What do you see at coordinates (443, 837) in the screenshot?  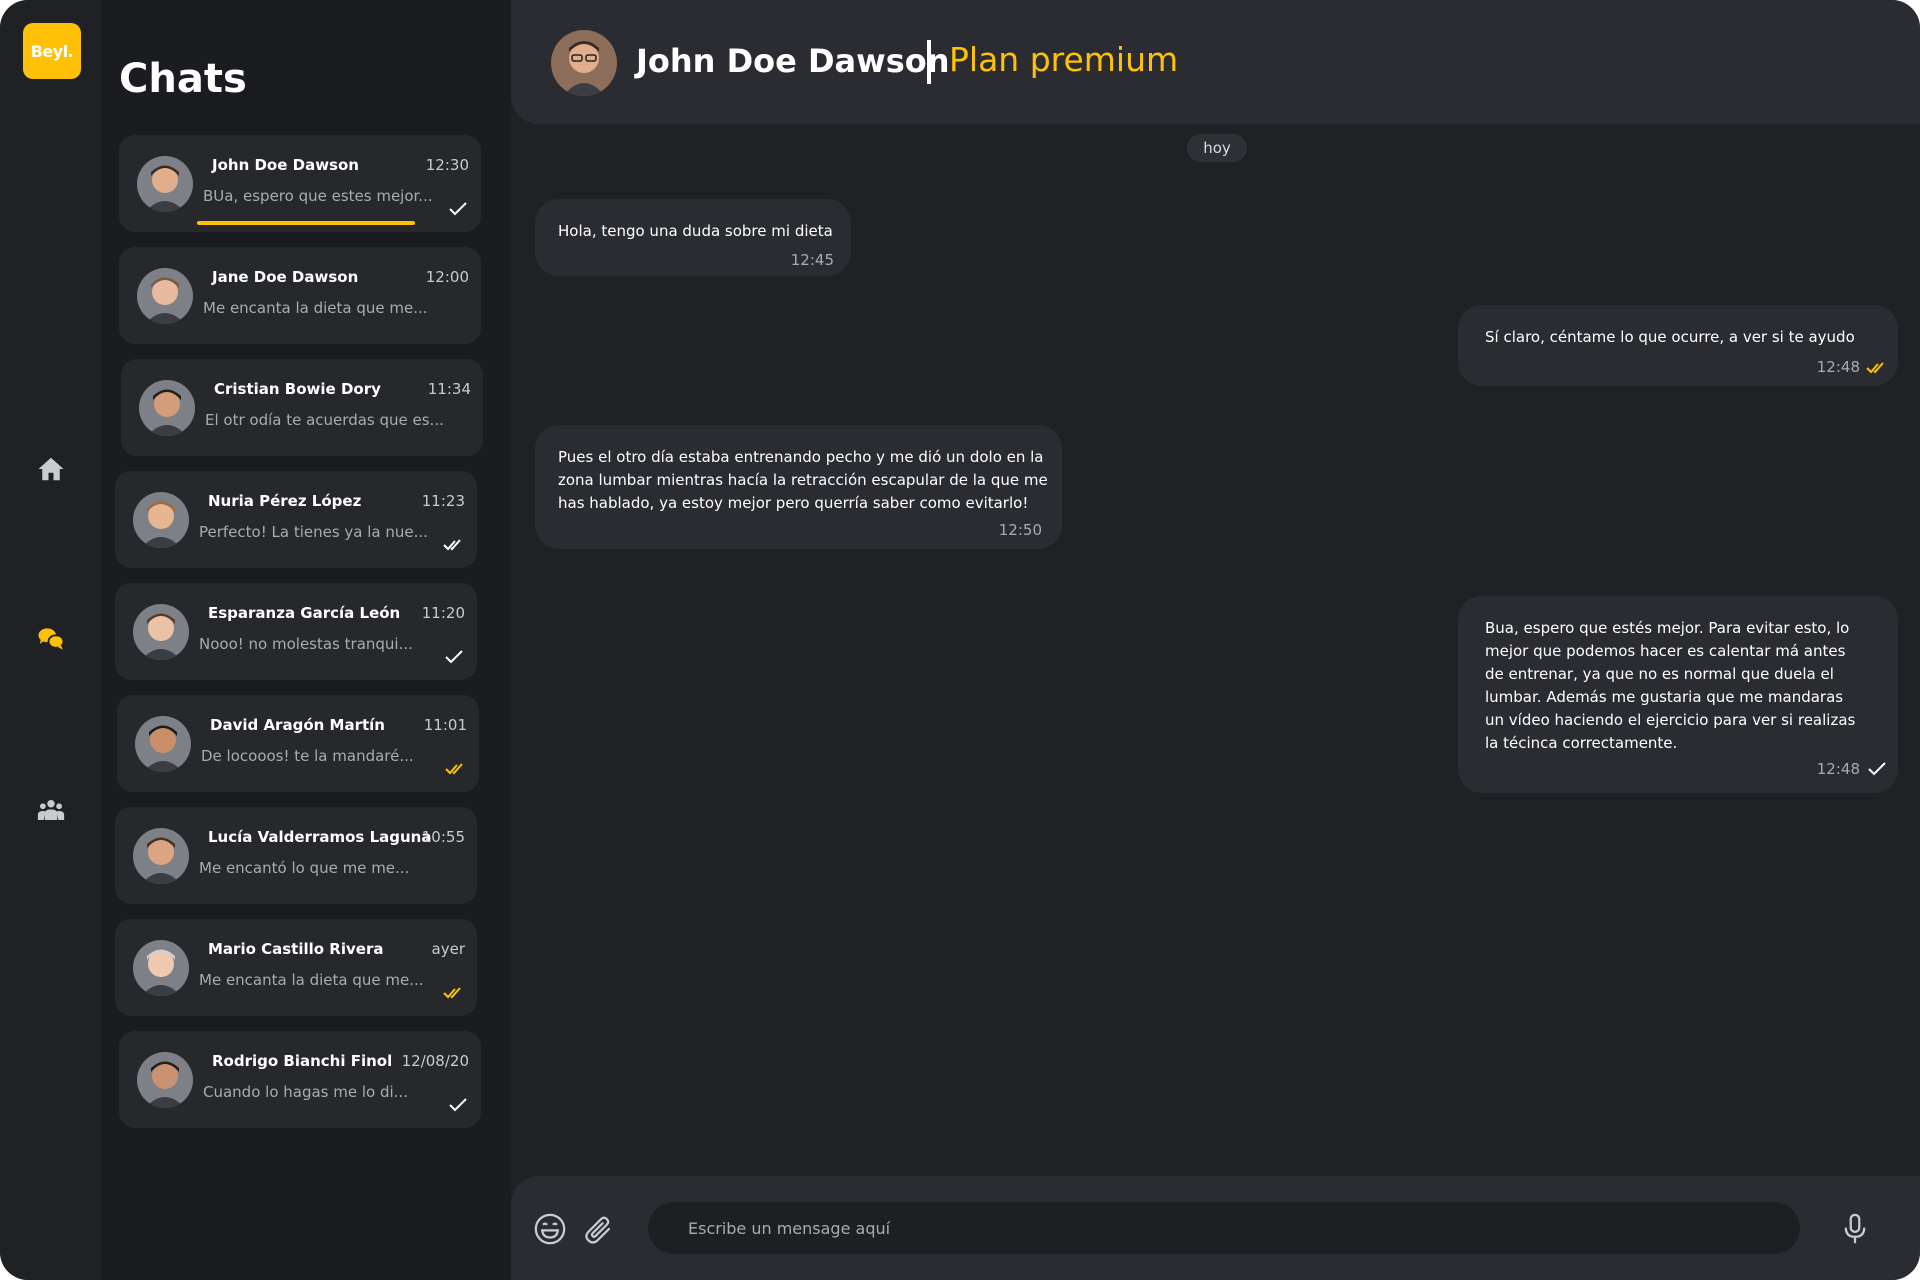 I see `chat-time: 10:55` at bounding box center [443, 837].